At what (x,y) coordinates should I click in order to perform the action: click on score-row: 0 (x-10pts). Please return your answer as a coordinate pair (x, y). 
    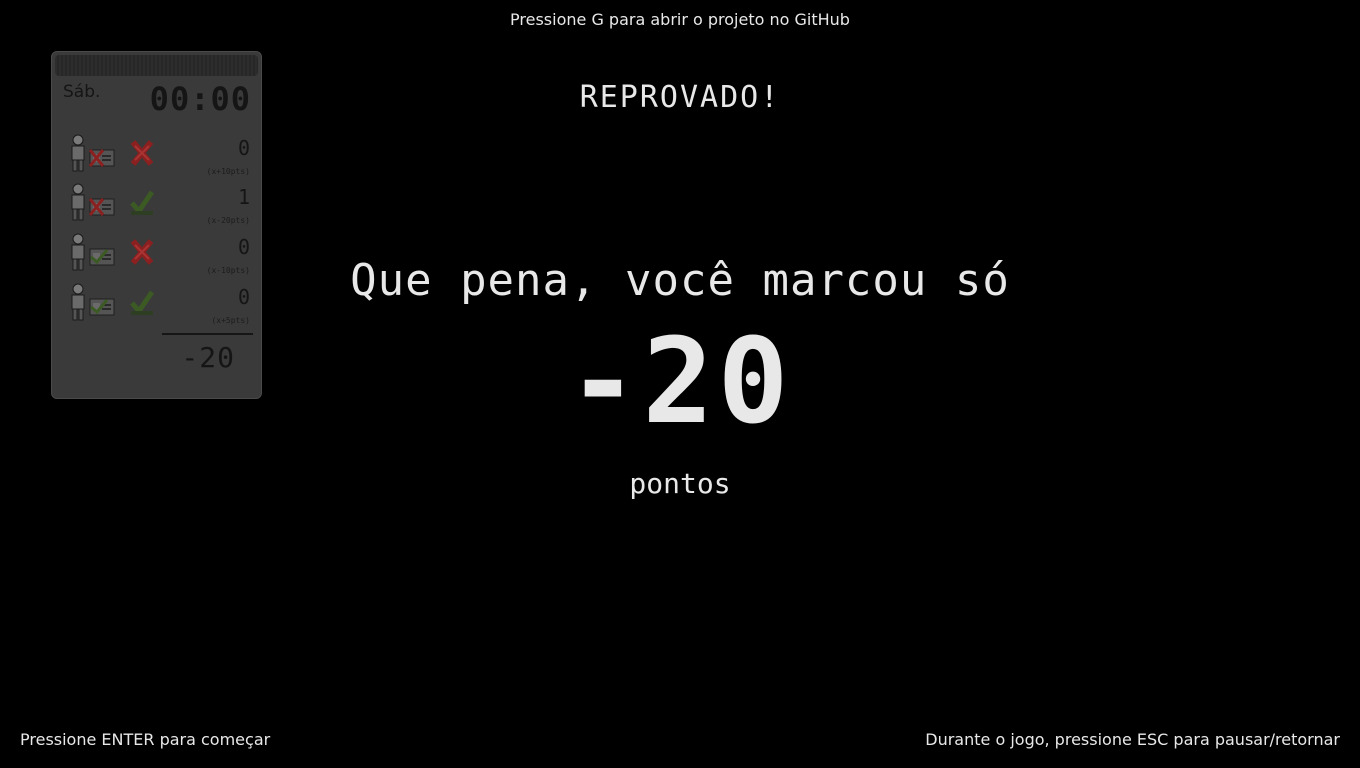
    Looking at the image, I should click on (156, 257).